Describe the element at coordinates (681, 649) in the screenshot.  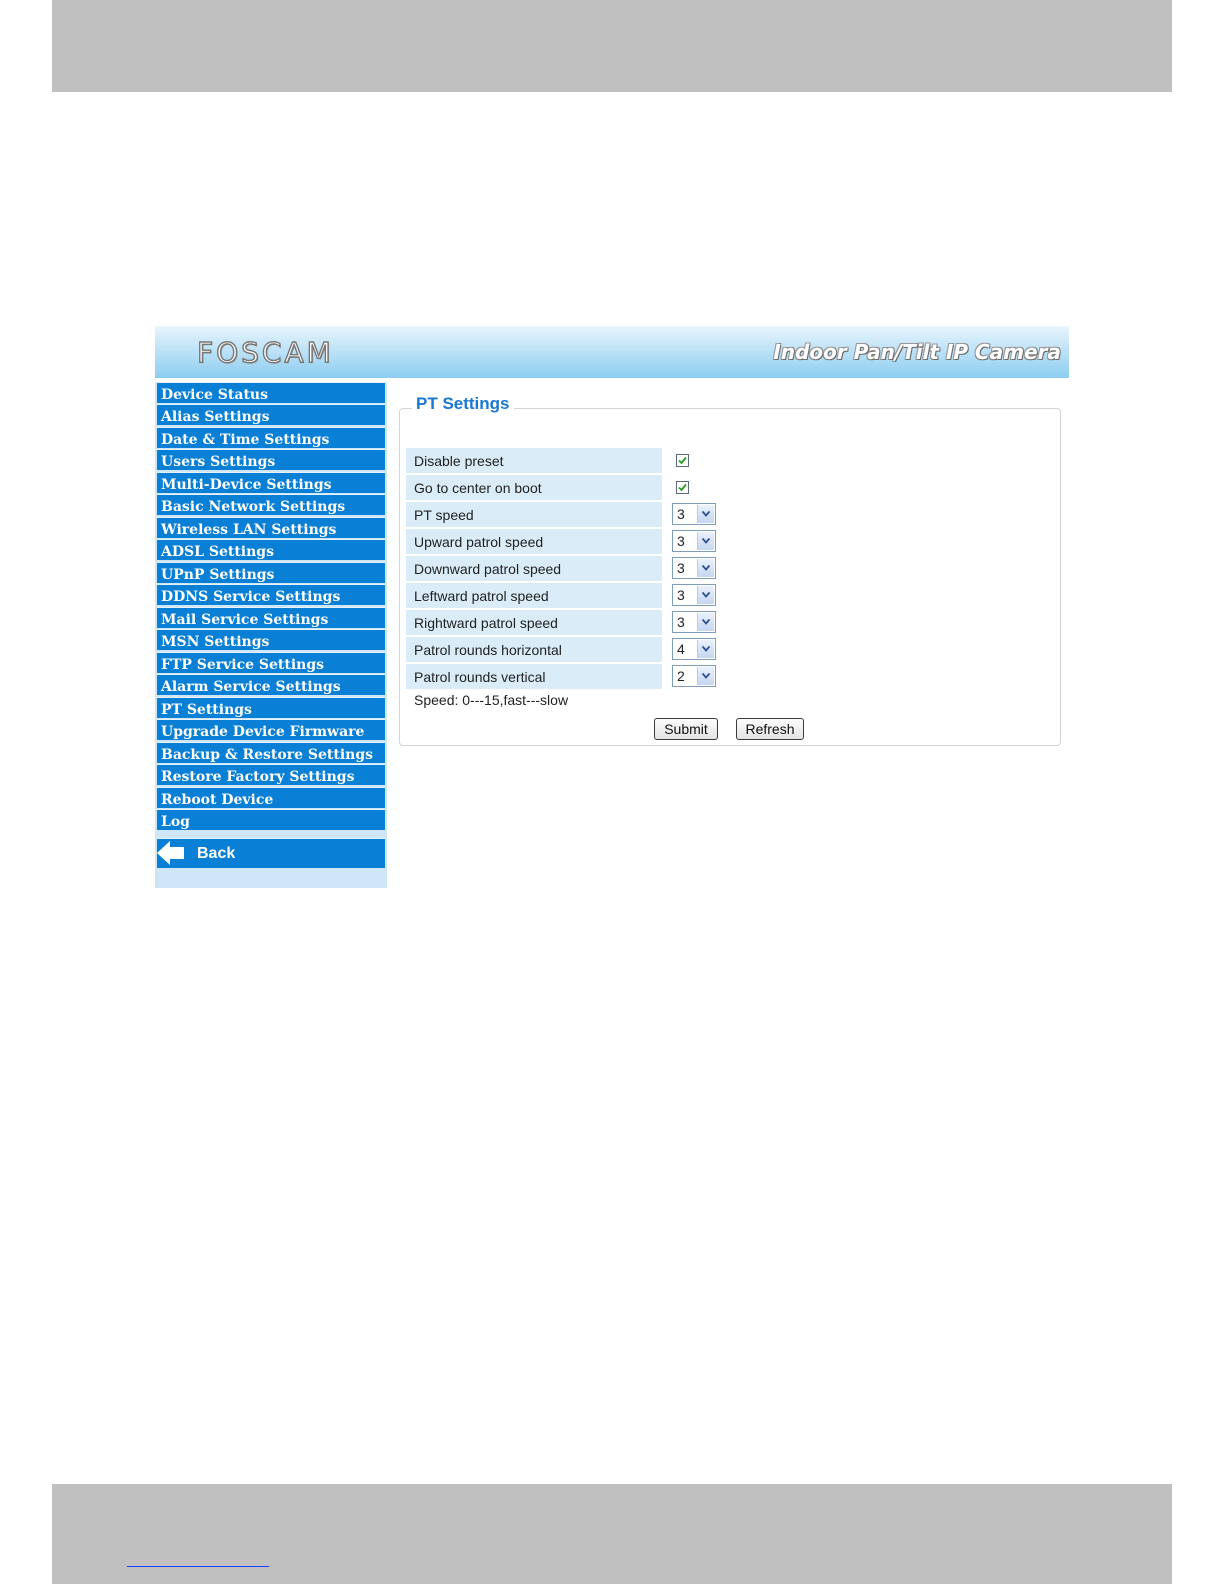
I see `patrol-rounds-horizontal-value: 4` at that location.